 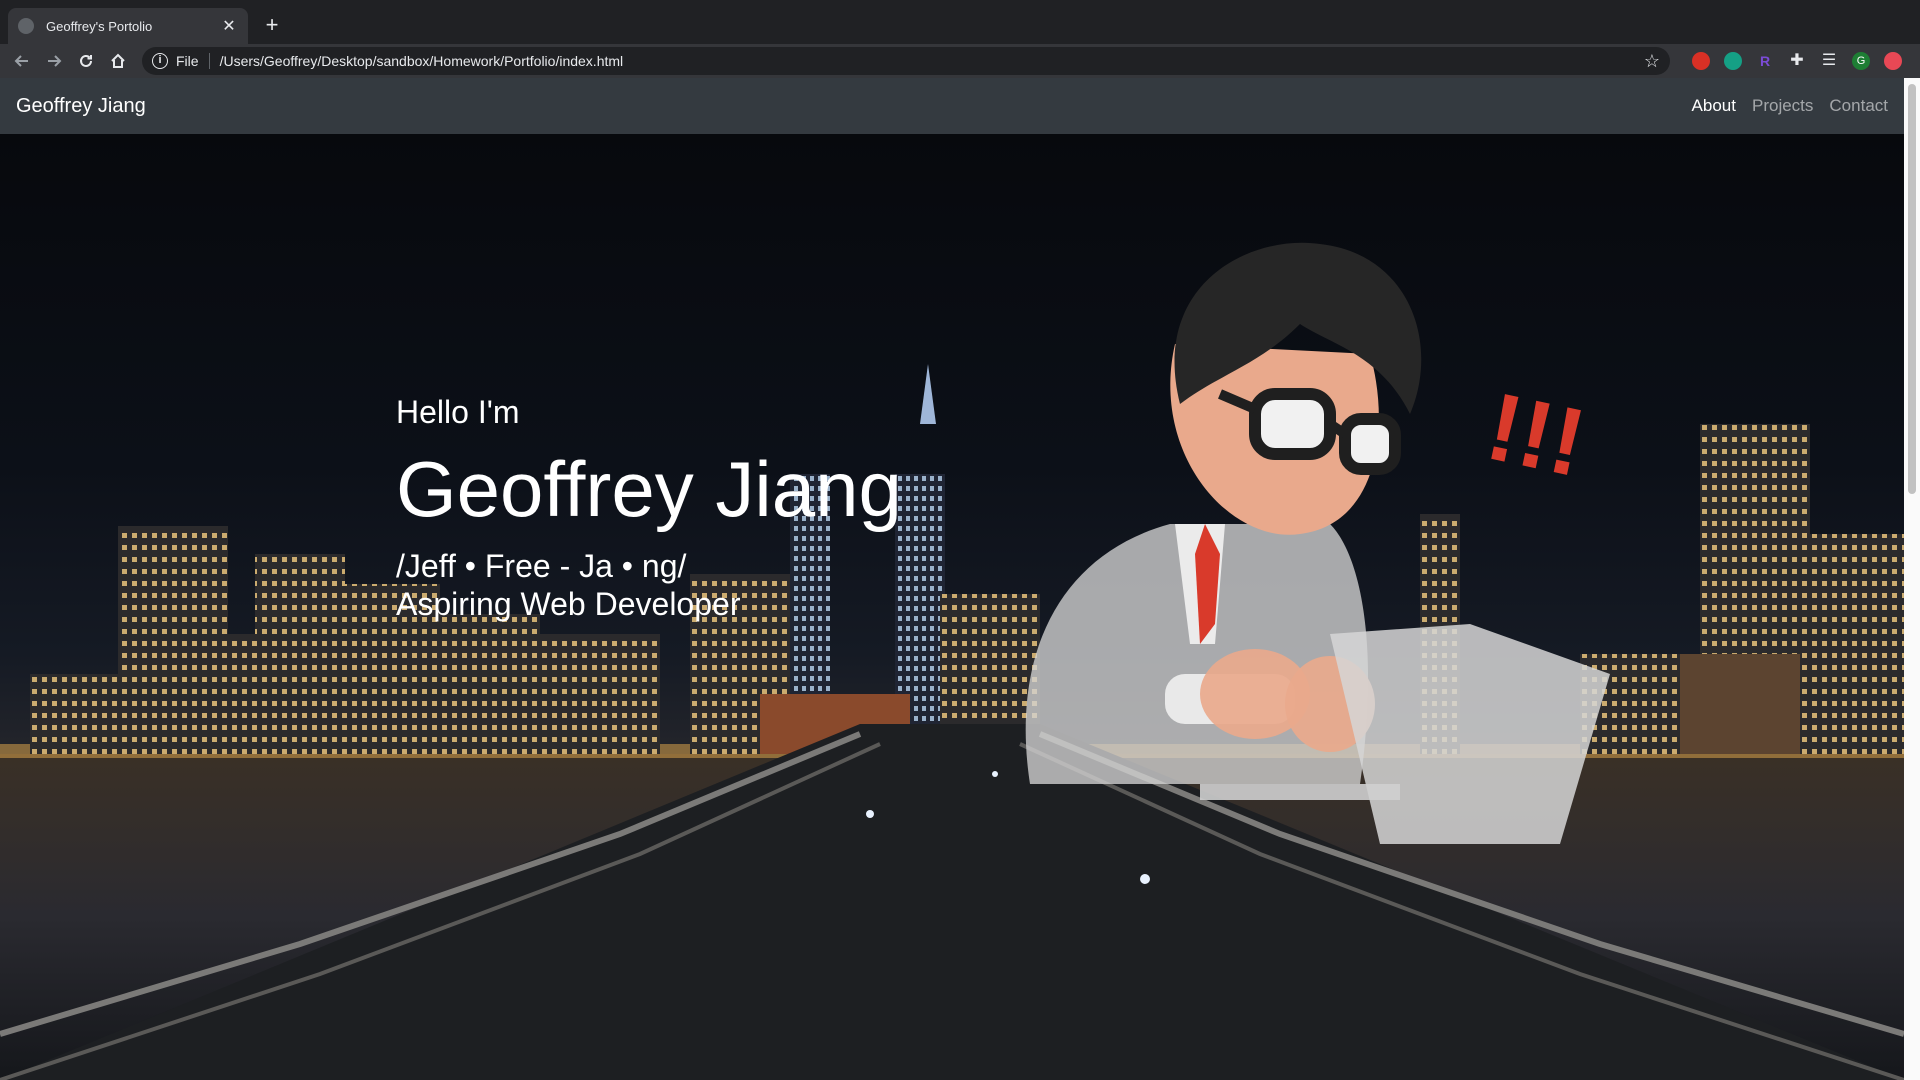 I want to click on profile-avatar: G, so click(x=1861, y=61).